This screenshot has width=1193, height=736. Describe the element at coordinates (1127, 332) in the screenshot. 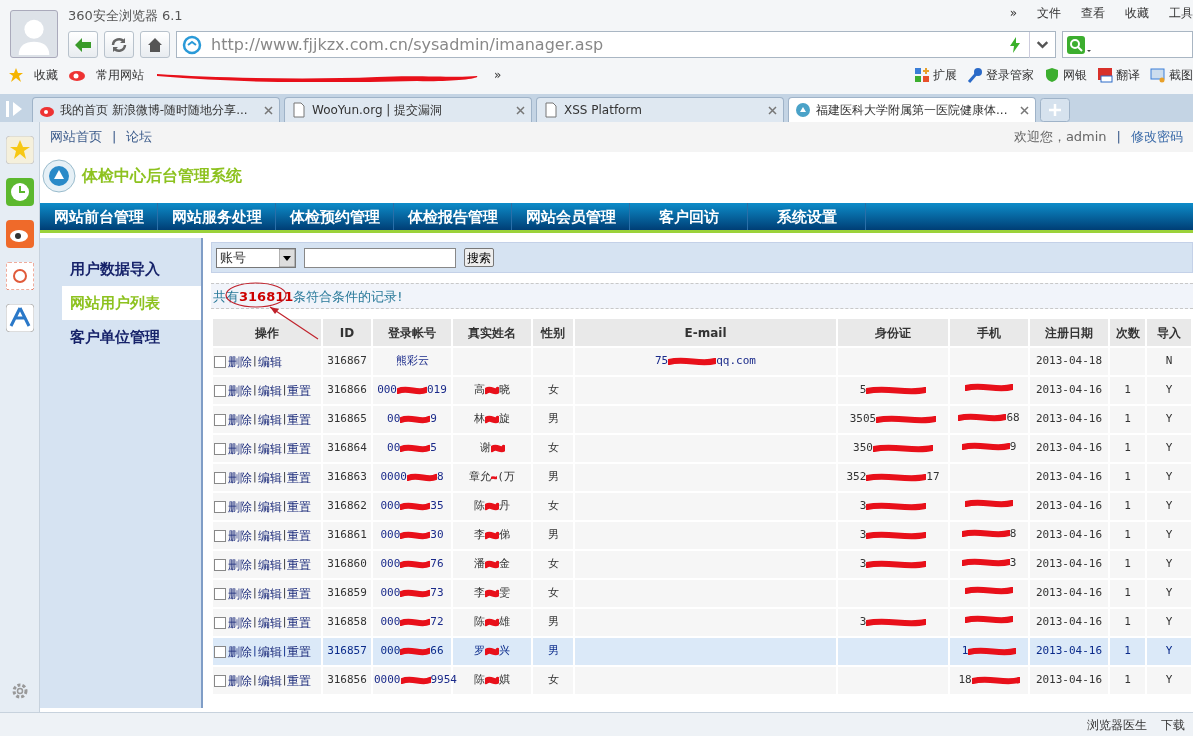

I see `column-header: 次数` at that location.